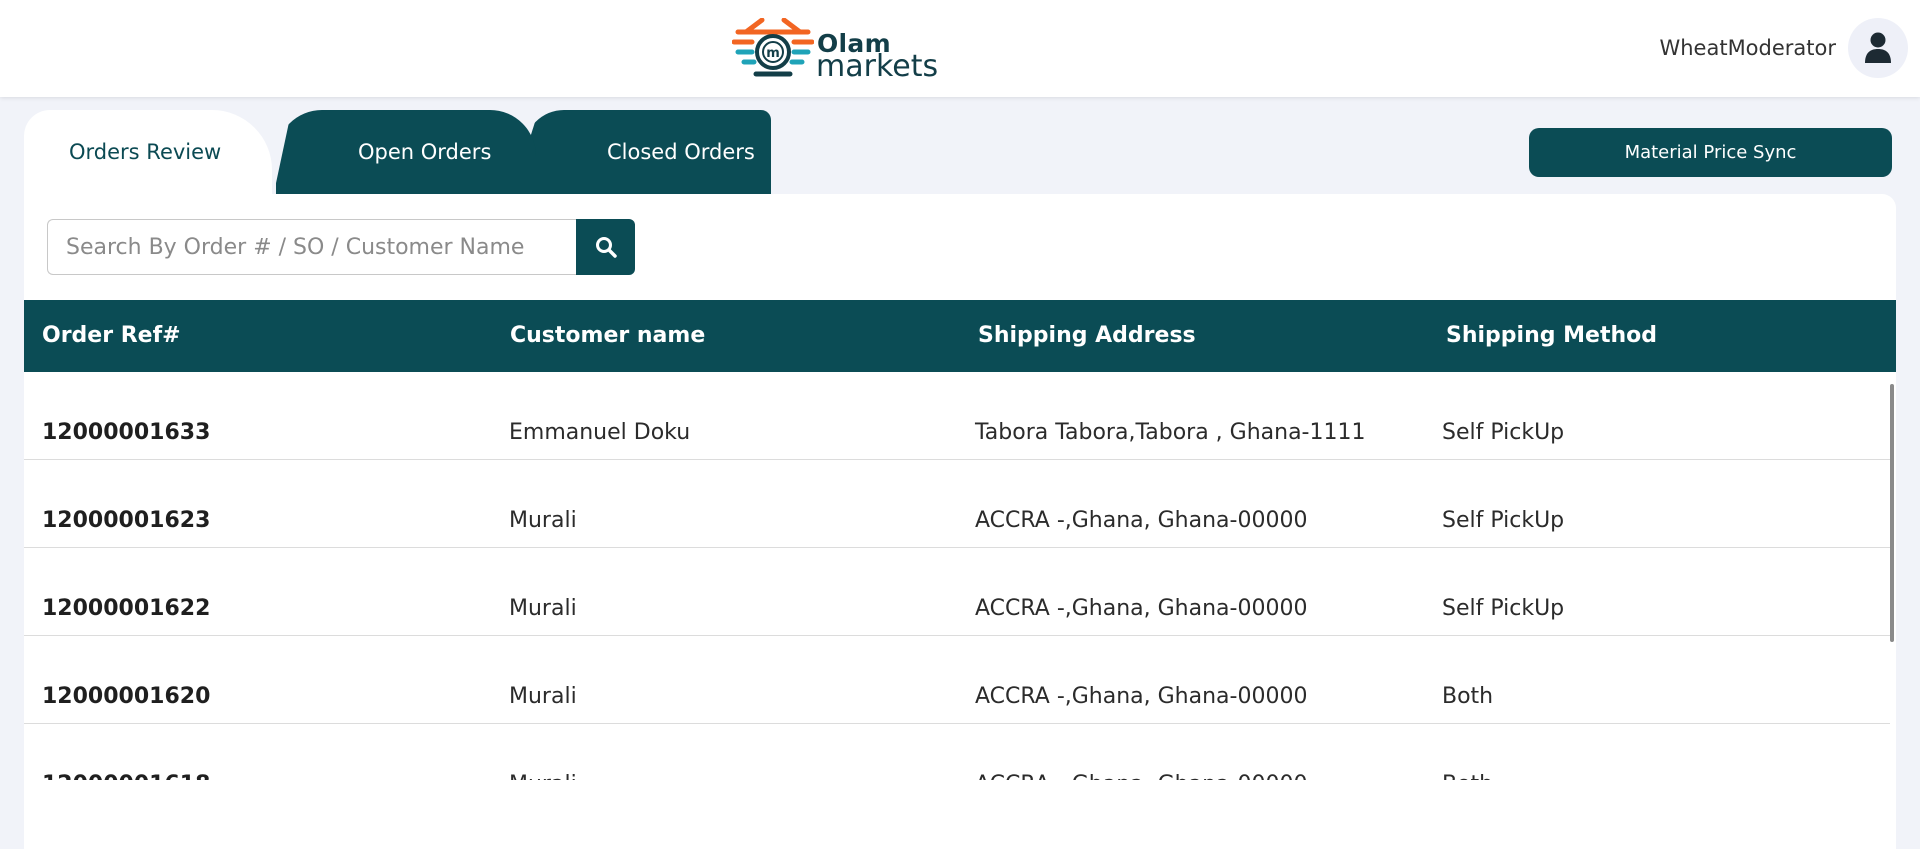 Image resolution: width=1920 pixels, height=849 pixels. Describe the element at coordinates (877, 66) in the screenshot. I see `brand-name-line2: markets` at that location.